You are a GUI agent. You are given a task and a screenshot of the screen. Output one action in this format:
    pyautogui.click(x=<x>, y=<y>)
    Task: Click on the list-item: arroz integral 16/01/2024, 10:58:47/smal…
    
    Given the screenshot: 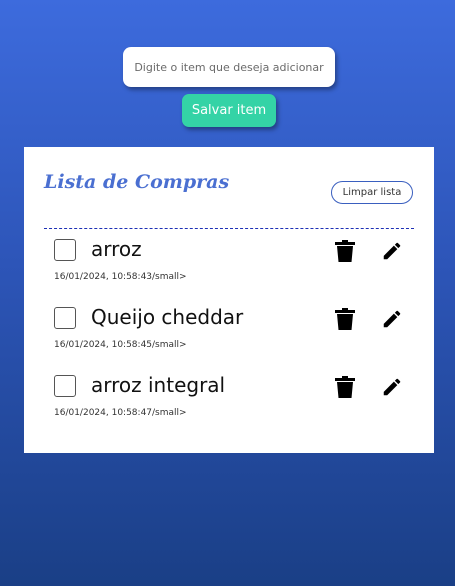 What is the action you would take?
    pyautogui.click(x=229, y=399)
    